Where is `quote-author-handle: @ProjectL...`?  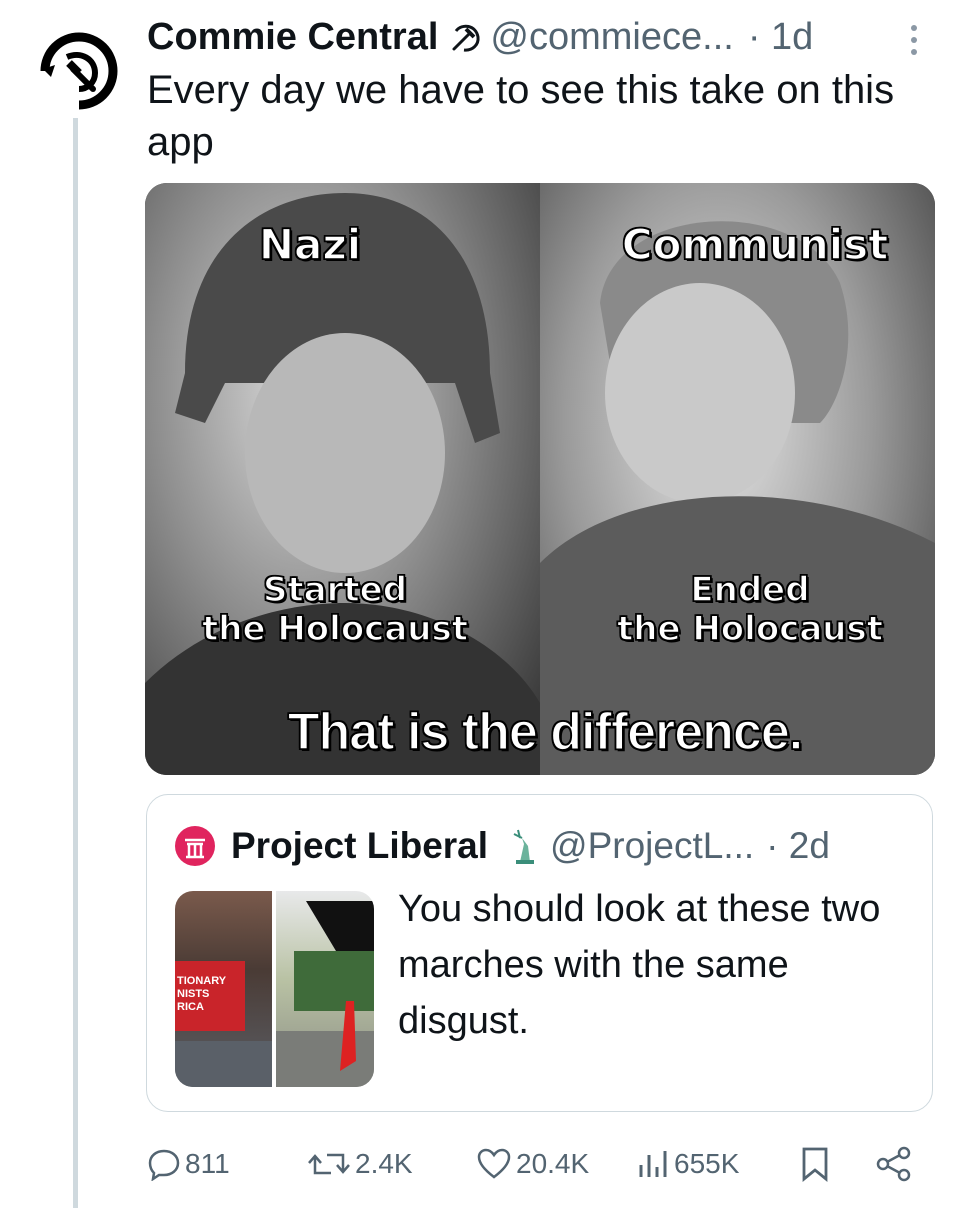
quote-author-handle: @ProjectL... is located at coordinates (652, 846).